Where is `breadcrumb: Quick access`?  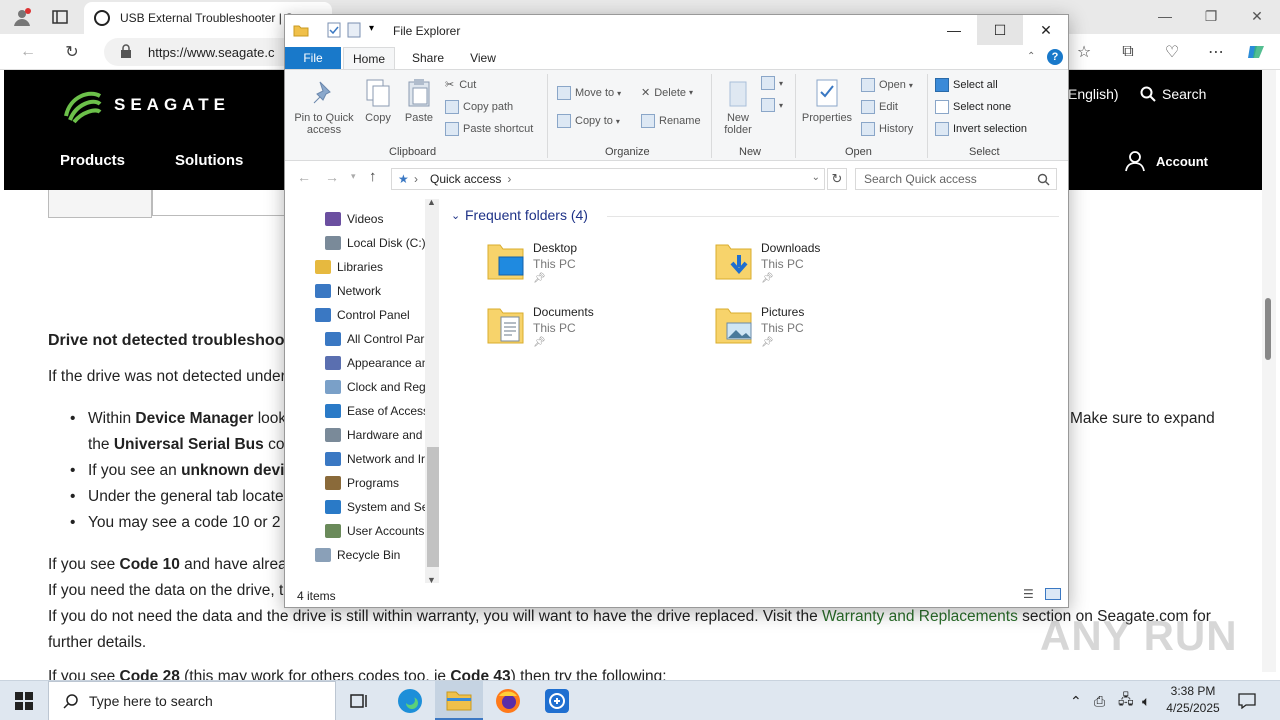
breadcrumb: Quick access is located at coordinates (465, 179).